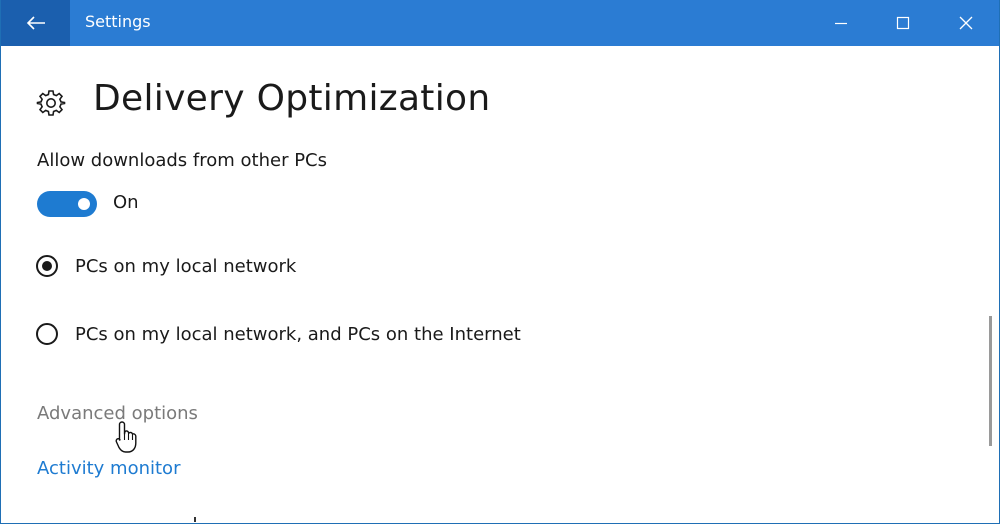  I want to click on close-button, so click(966, 23).